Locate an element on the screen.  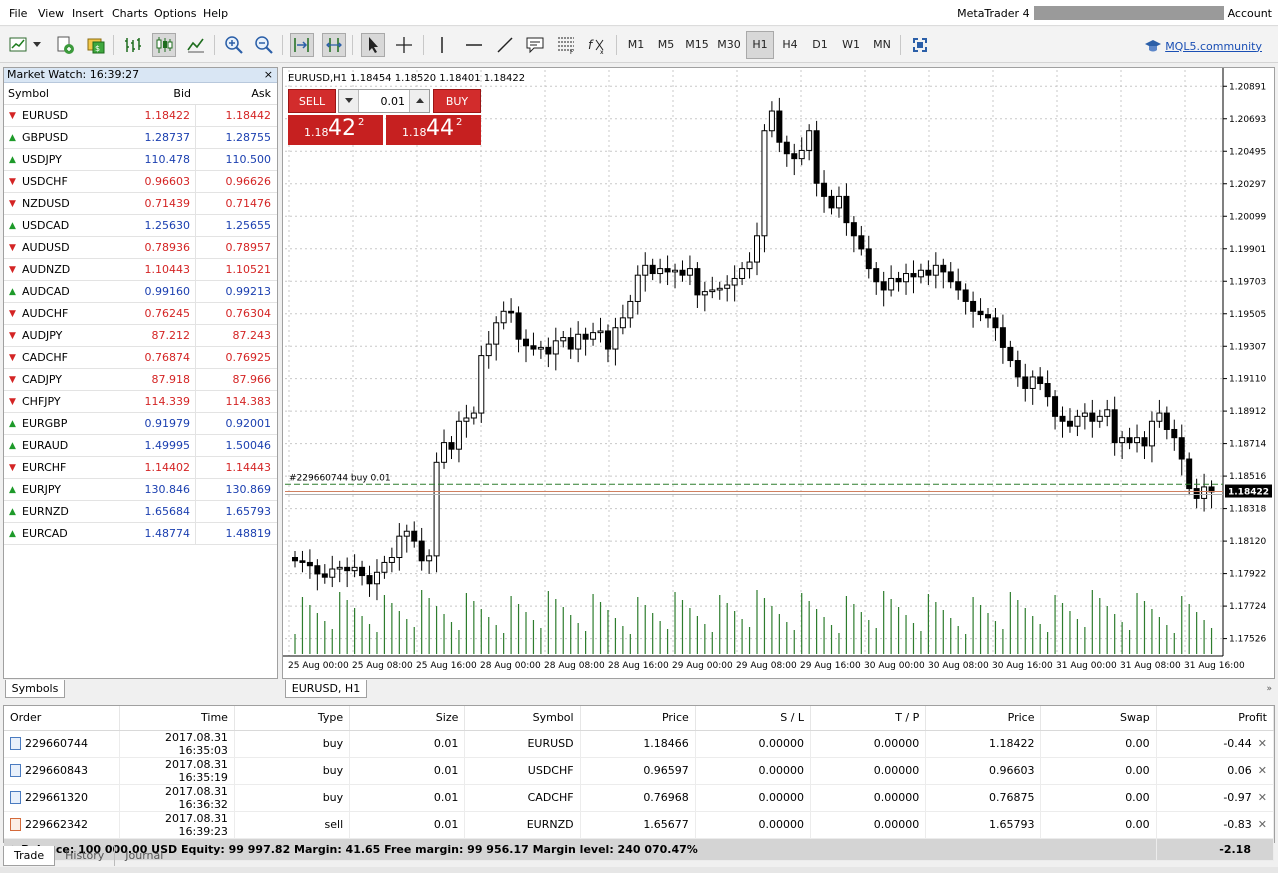
market-watch-row: ▲ EURNZD 1.65684 1.65793 is located at coordinates (140, 512).